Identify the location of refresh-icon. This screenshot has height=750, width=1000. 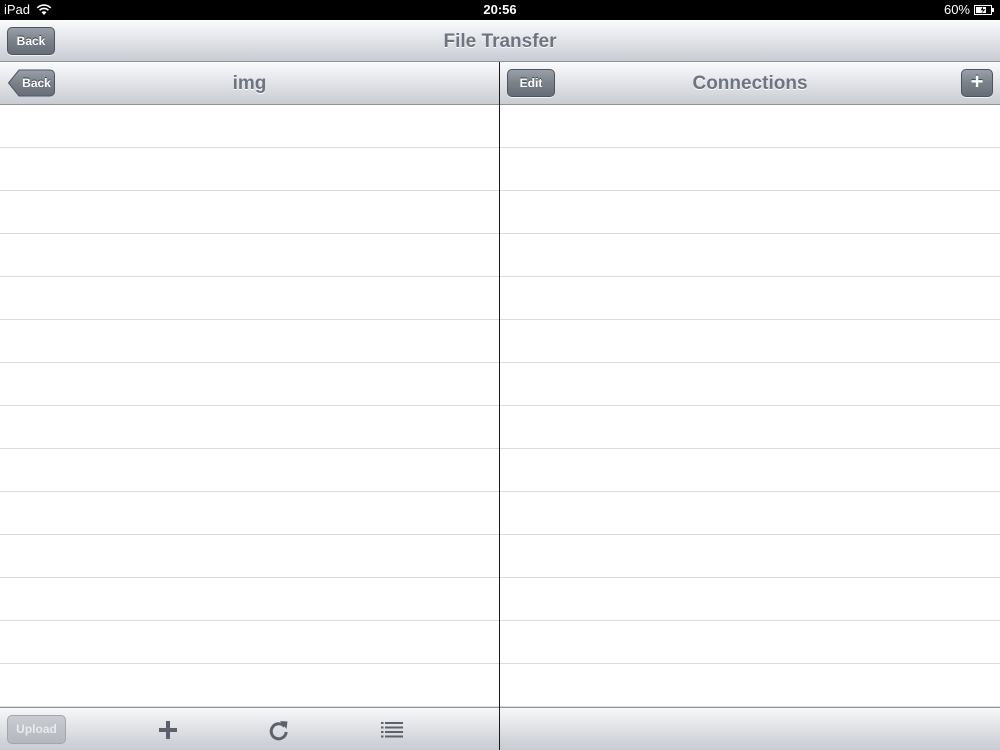
(279, 730).